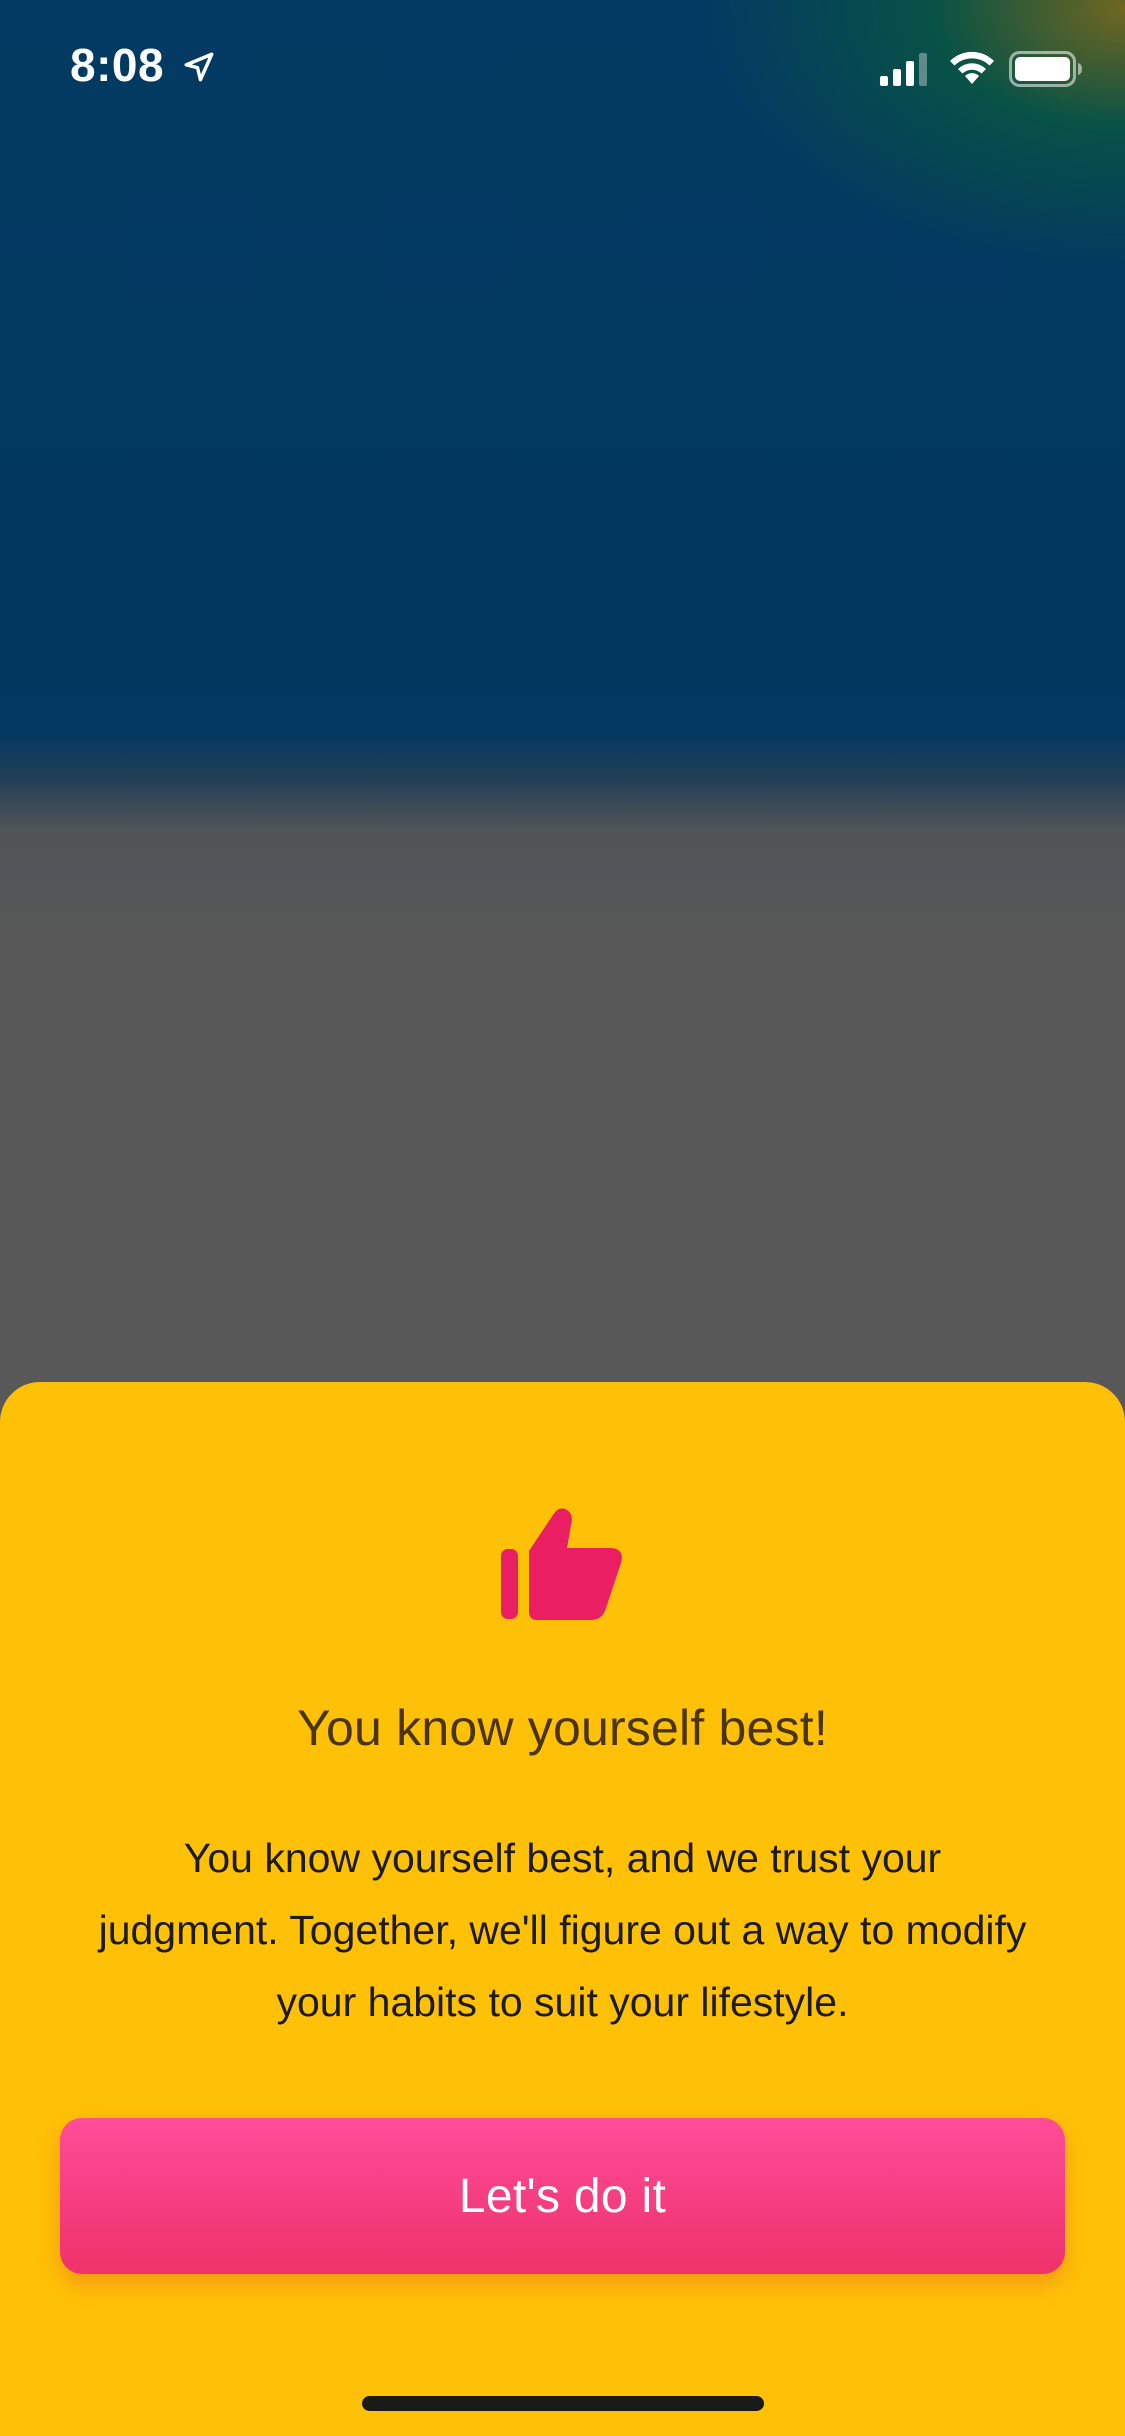 This screenshot has width=1125, height=2436. What do you see at coordinates (972, 67) in the screenshot?
I see `wifi-icon` at bounding box center [972, 67].